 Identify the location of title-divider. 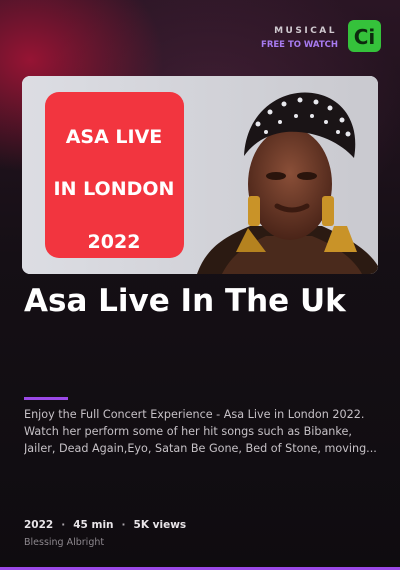
(46, 398).